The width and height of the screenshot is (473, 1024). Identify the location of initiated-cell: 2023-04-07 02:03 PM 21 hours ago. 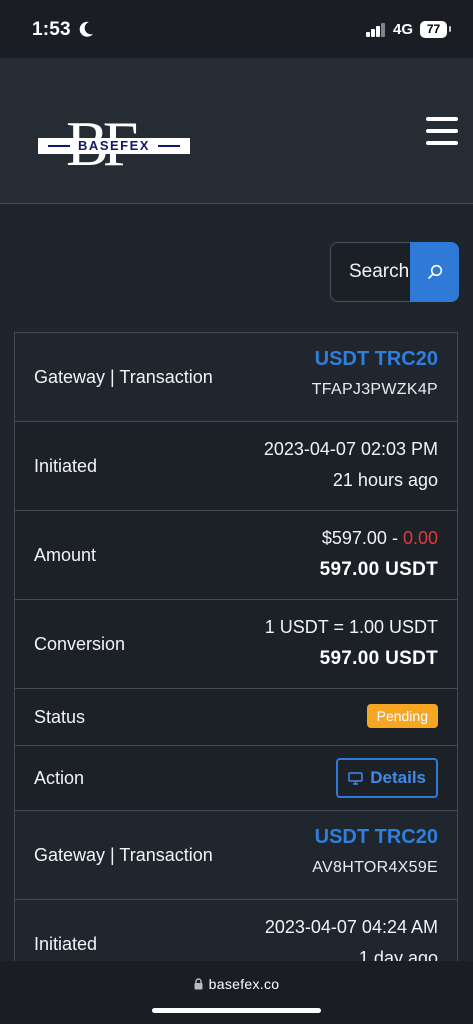
(351, 465).